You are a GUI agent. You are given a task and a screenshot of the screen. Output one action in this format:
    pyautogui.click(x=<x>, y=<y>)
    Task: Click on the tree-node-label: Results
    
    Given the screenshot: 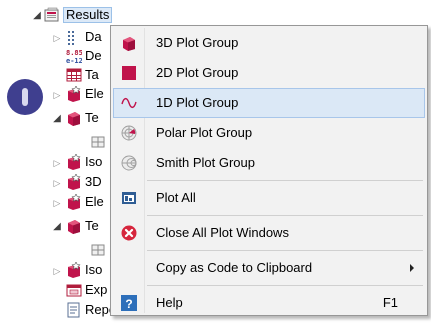 What is the action you would take?
    pyautogui.click(x=88, y=15)
    